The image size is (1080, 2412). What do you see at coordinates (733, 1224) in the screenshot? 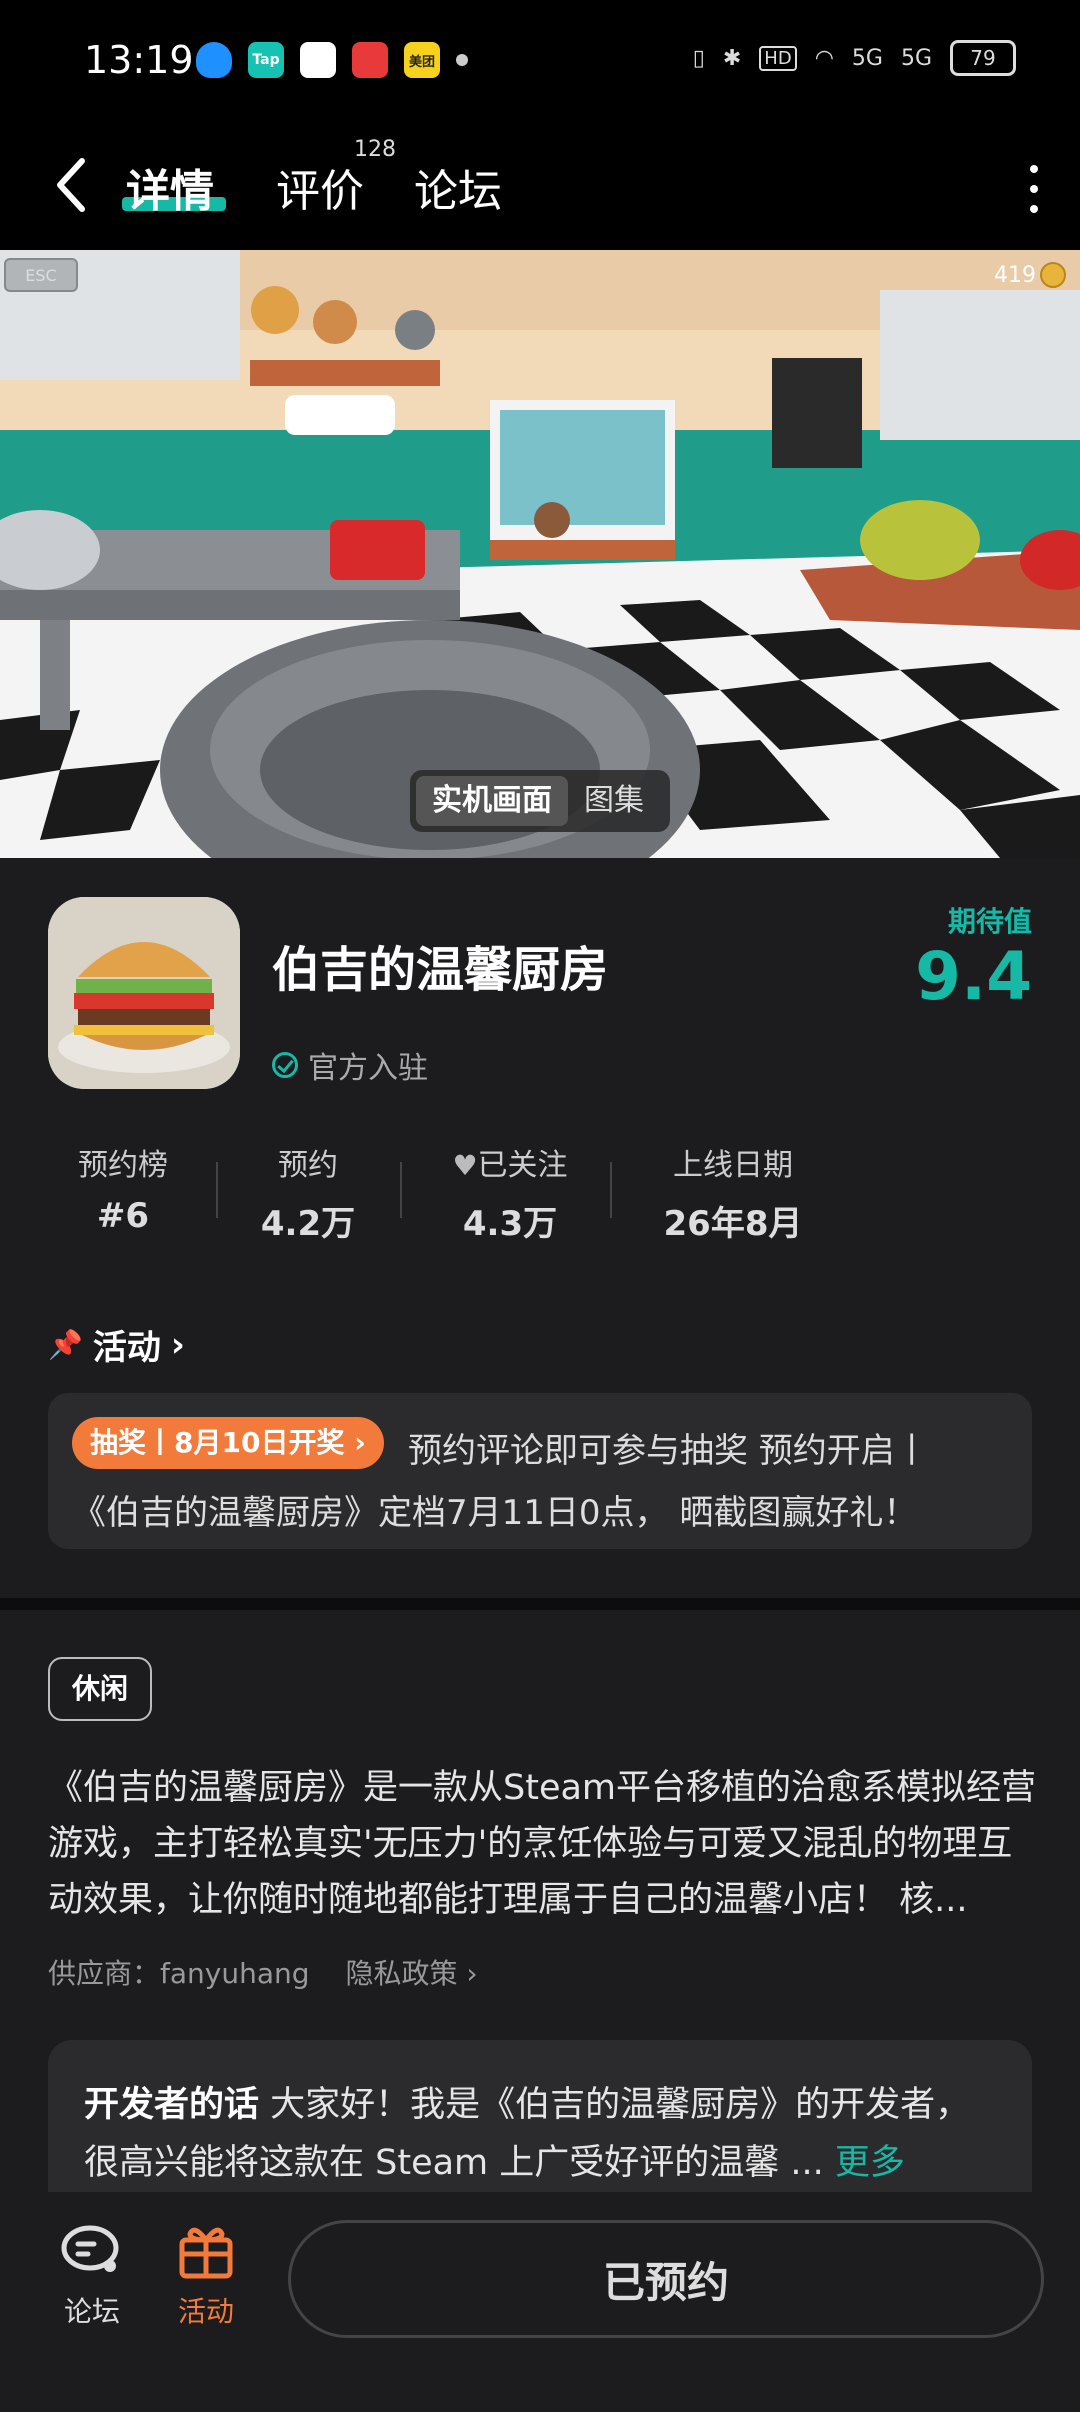
I see `stat-value: 26年8月` at bounding box center [733, 1224].